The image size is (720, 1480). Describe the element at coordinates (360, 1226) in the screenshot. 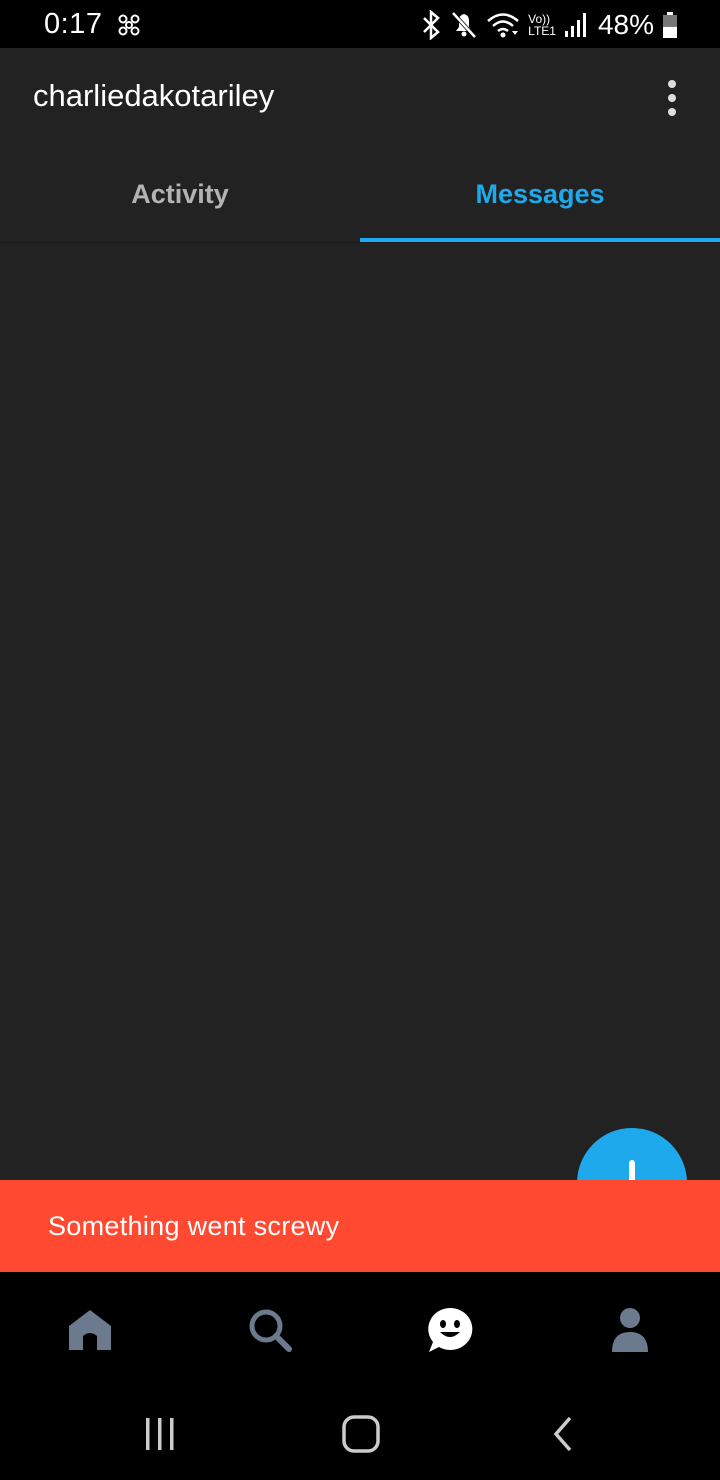

I see `error-snackbar: Something went screwy` at that location.